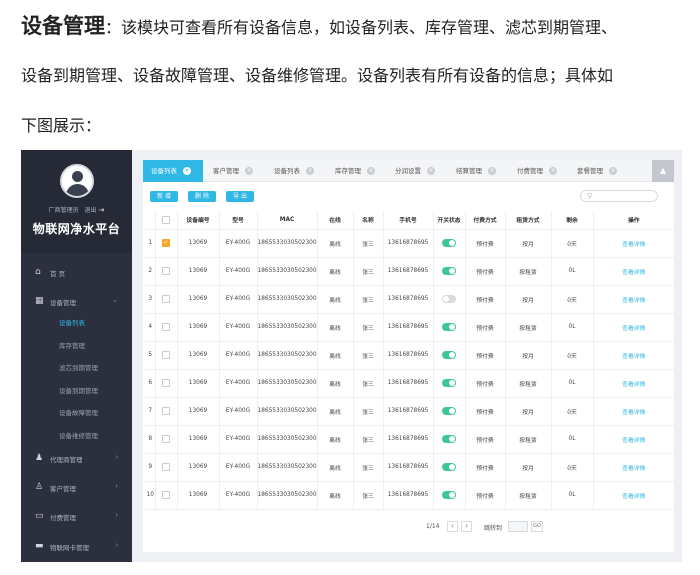  I want to click on tab-inventory: 库存管理 ×, so click(355, 171).